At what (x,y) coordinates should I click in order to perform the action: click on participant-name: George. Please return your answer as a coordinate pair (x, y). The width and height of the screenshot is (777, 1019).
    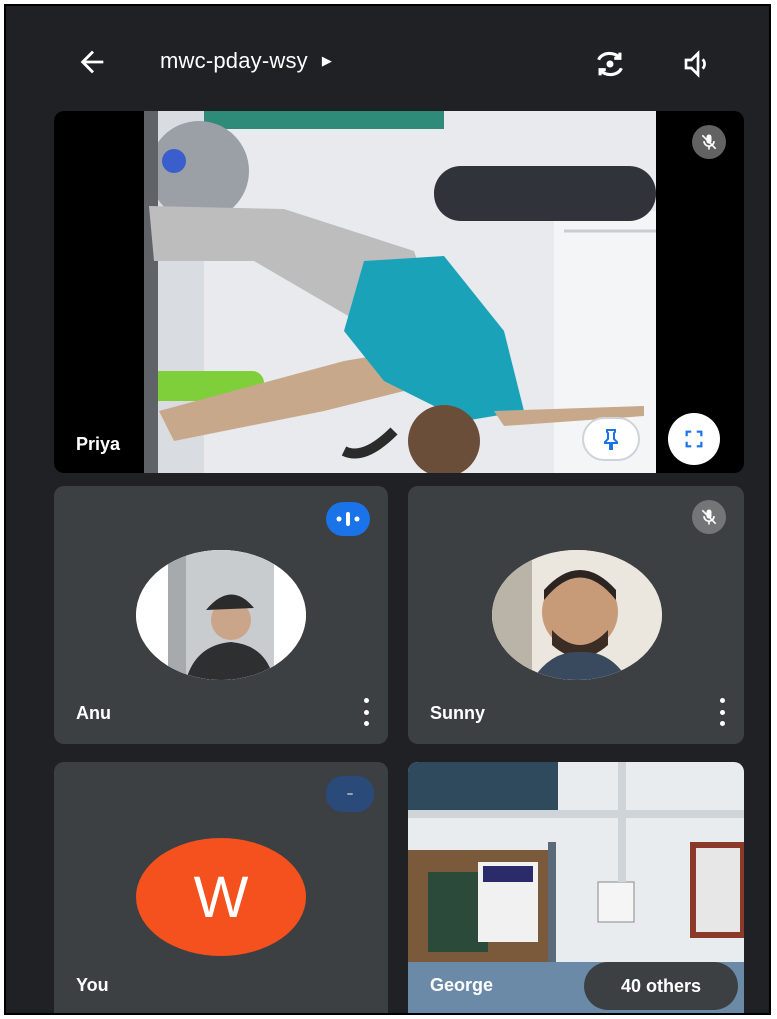
    Looking at the image, I should click on (462, 985).